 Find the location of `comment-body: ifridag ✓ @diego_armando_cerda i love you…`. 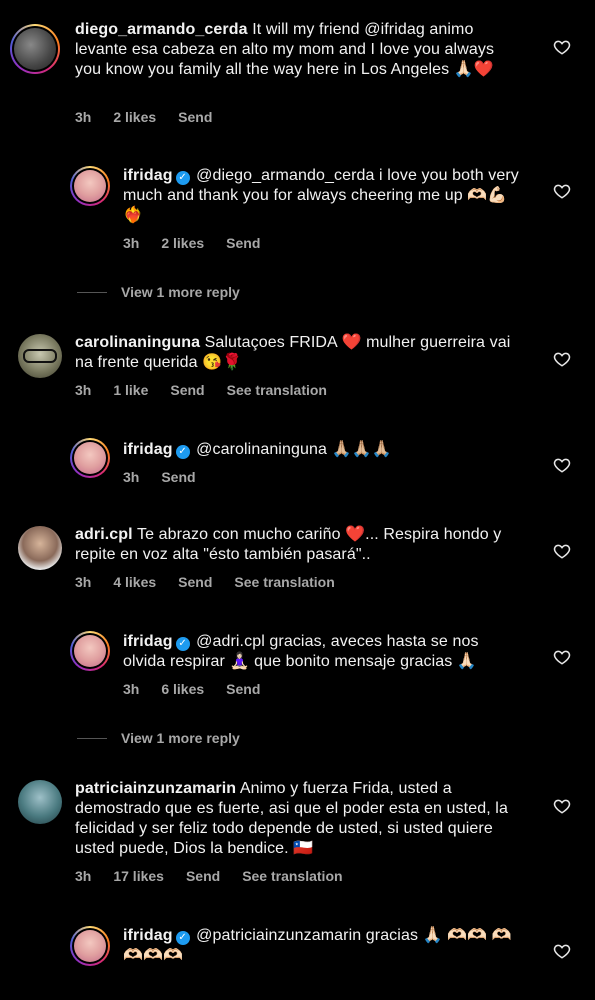

comment-body: ifridag ✓ @diego_armando_cerda i love you… is located at coordinates (323, 196).